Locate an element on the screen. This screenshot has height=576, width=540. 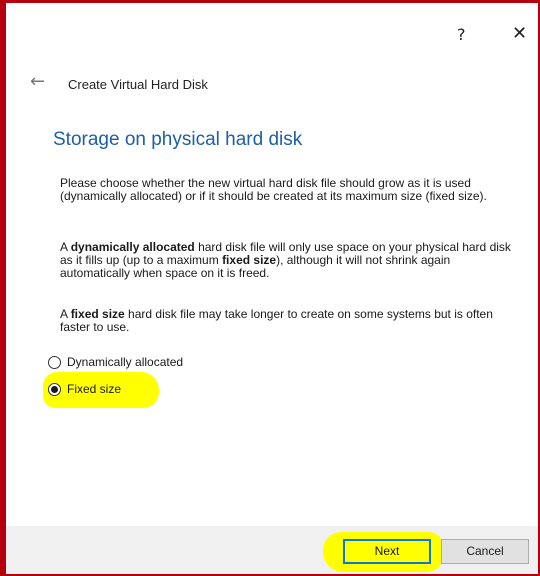
next-button: Next is located at coordinates (387, 551).